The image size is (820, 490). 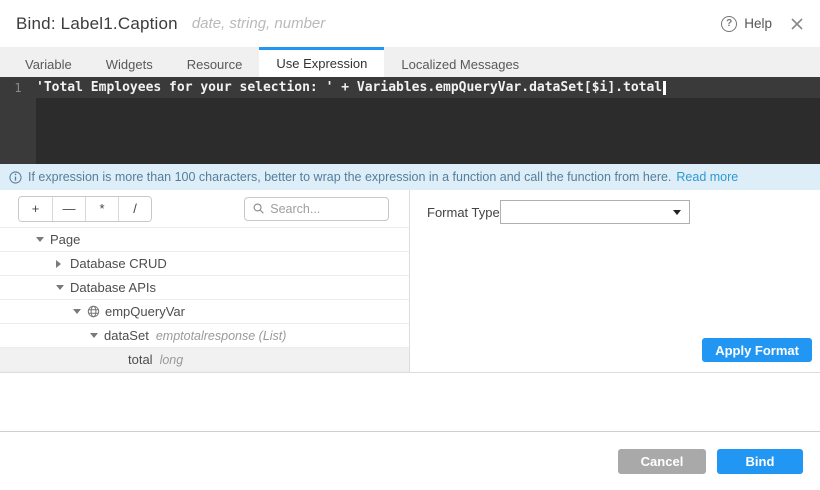 What do you see at coordinates (140, 359) in the screenshot?
I see `tree-node-label: total` at bounding box center [140, 359].